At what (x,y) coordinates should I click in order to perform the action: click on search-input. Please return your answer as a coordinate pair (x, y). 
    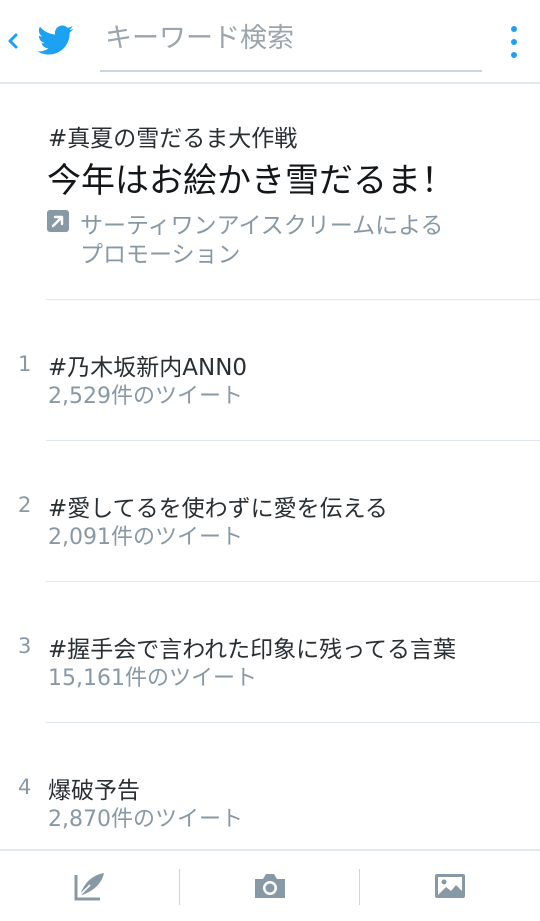
    Looking at the image, I should click on (291, 43).